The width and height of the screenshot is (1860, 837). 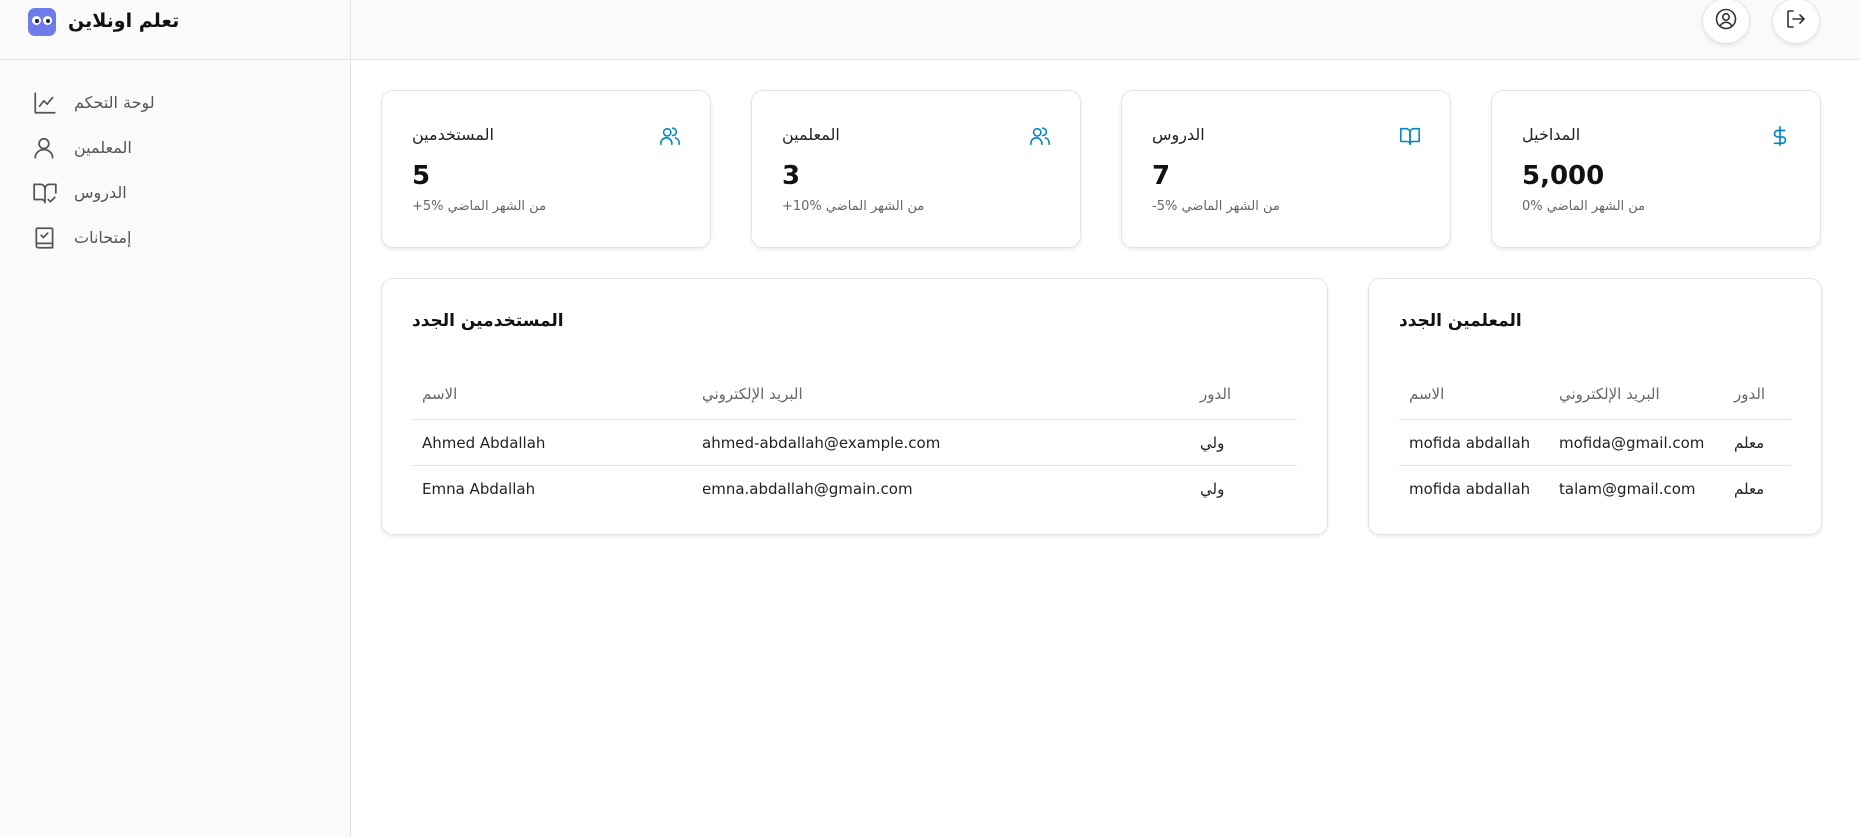 I want to click on stat-value: 5,000, so click(x=1563, y=176).